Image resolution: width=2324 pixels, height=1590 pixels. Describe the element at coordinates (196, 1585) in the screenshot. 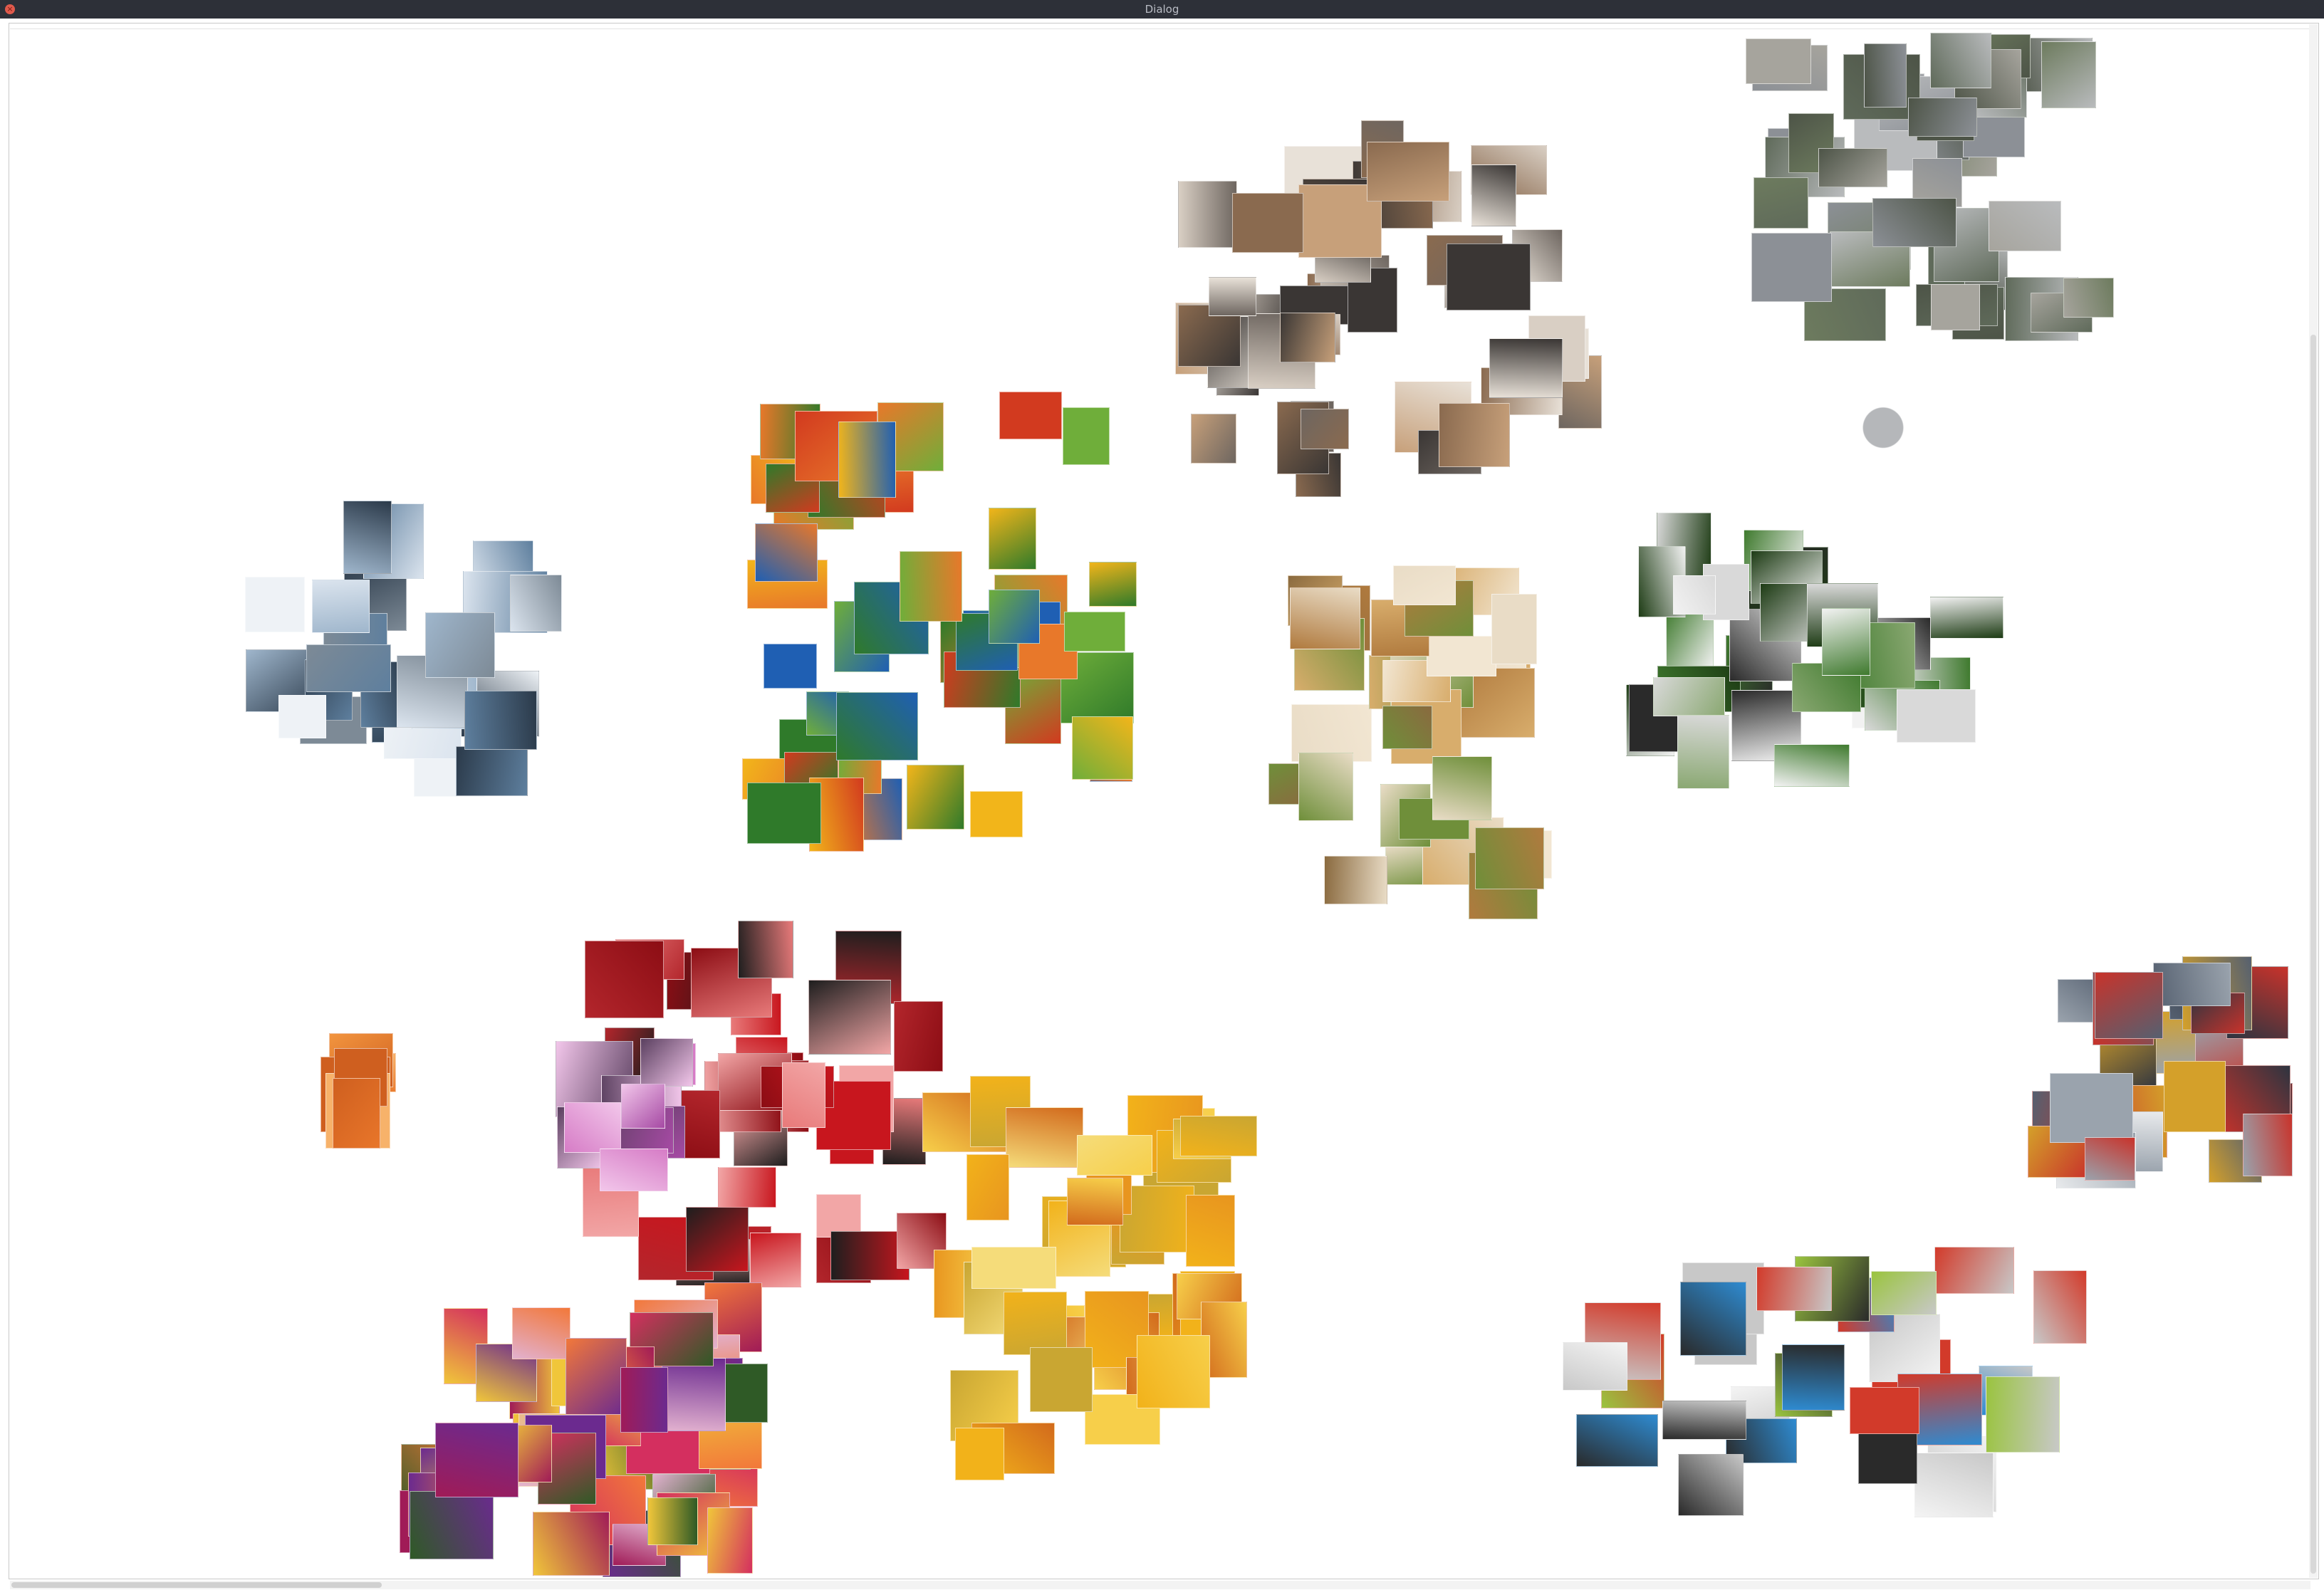

I see `horizontal-scrollbar-thumb` at that location.